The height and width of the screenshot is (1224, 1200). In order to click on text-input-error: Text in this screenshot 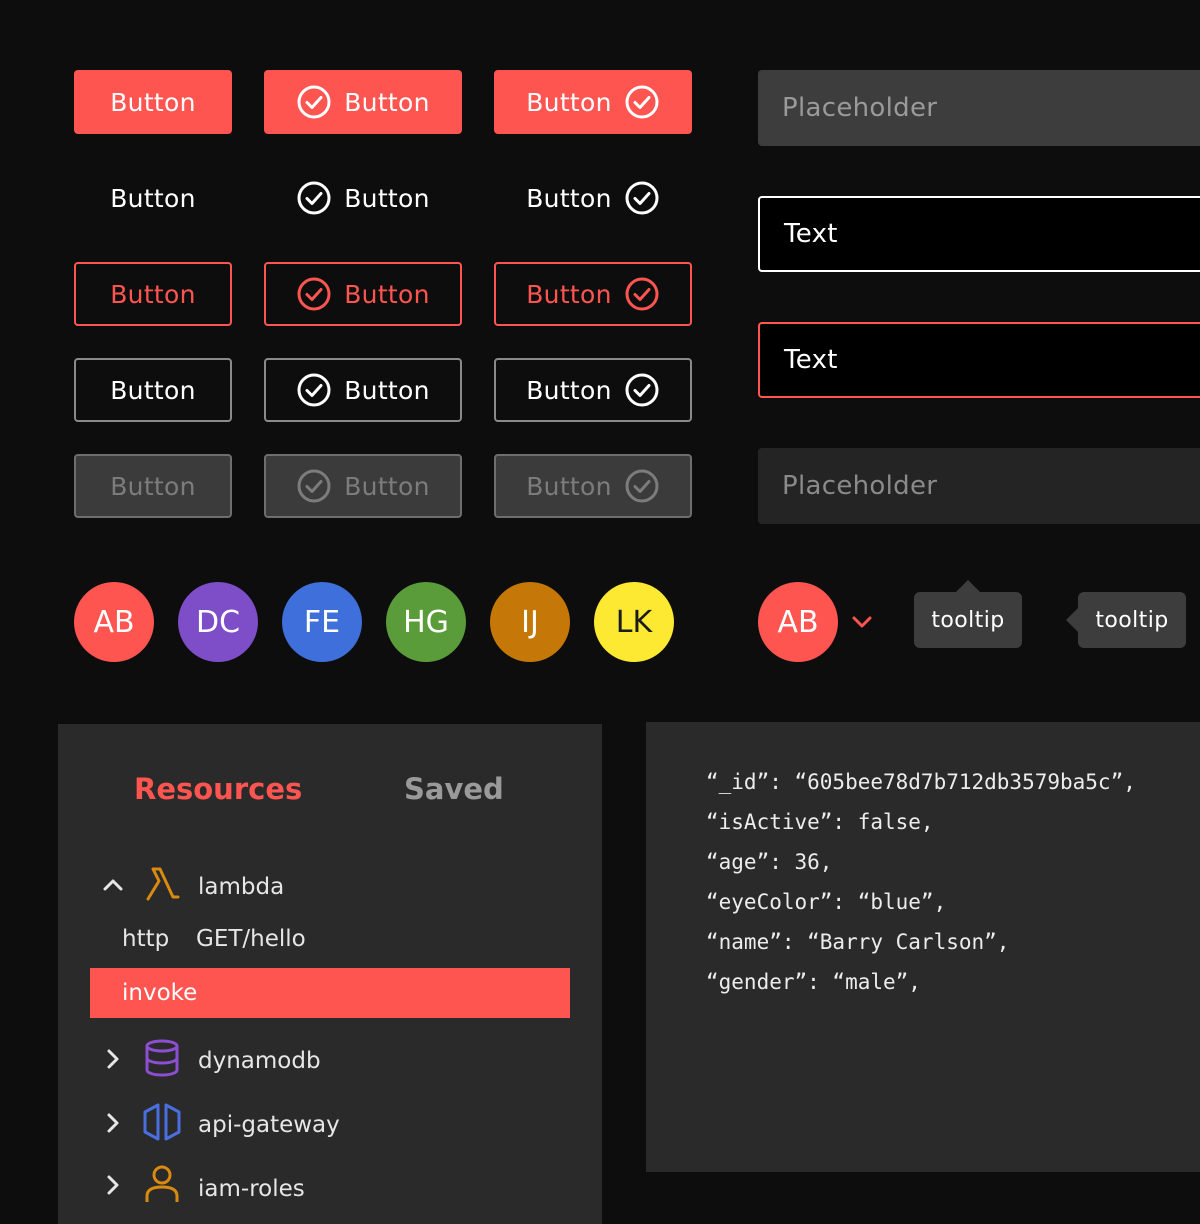, I will do `click(979, 360)`.